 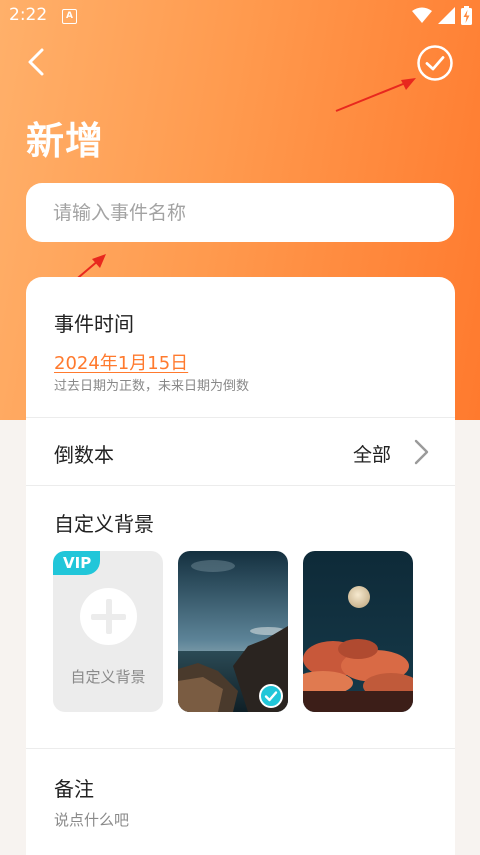 What do you see at coordinates (466, 15) in the screenshot?
I see `battery-charging-icon` at bounding box center [466, 15].